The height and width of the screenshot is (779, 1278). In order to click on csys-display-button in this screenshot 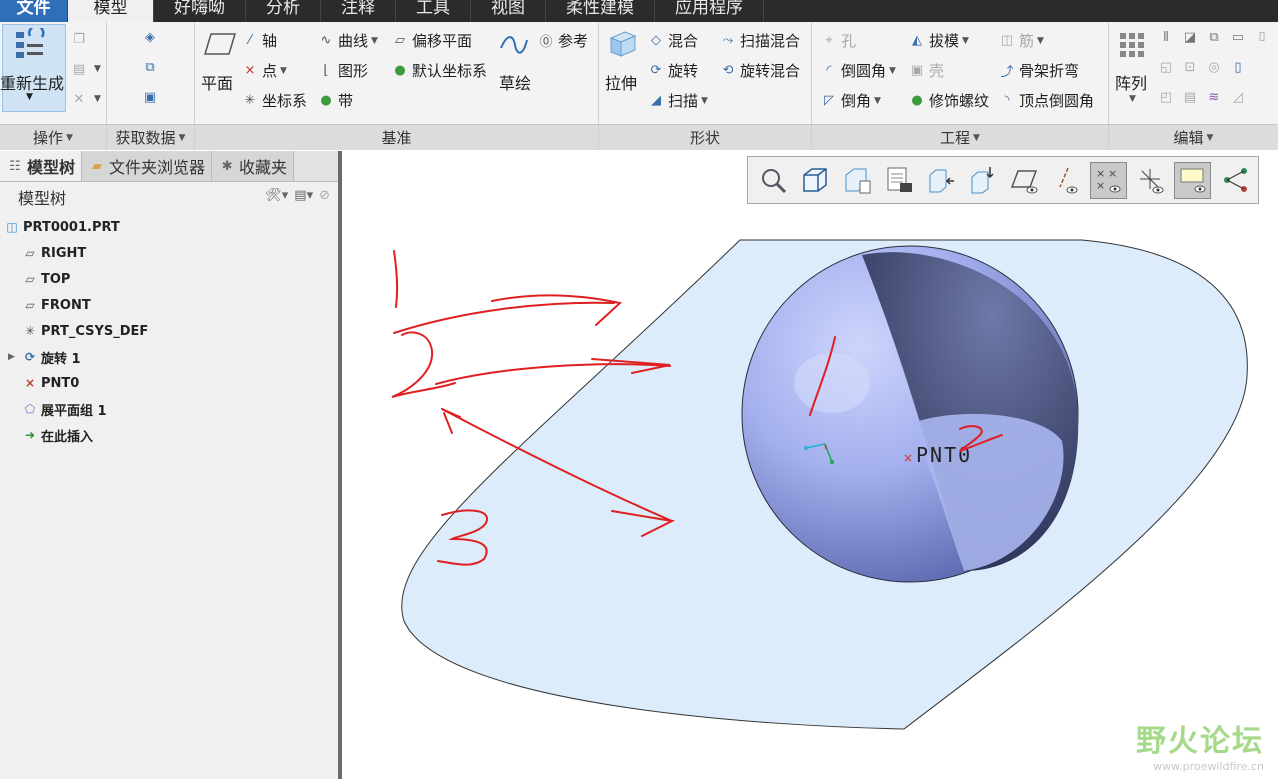, I will do `click(1150, 180)`.